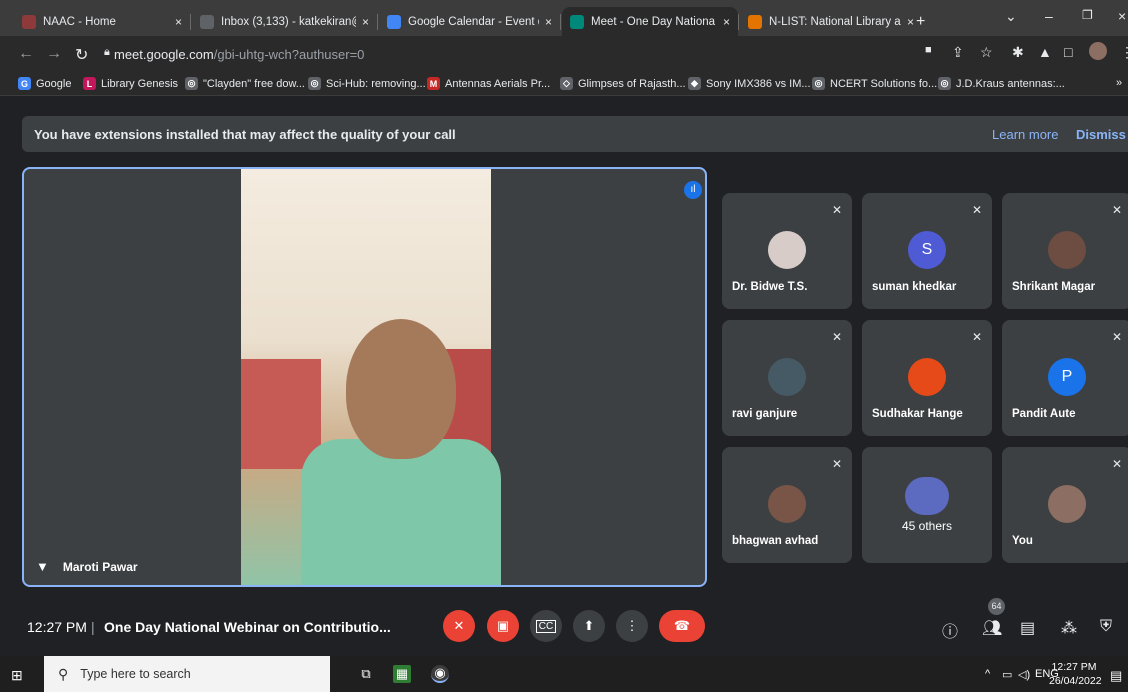 This screenshot has width=1128, height=692. I want to click on browser-tab-title: Inbox (3,133) - katkekiran@g, so click(288, 21).